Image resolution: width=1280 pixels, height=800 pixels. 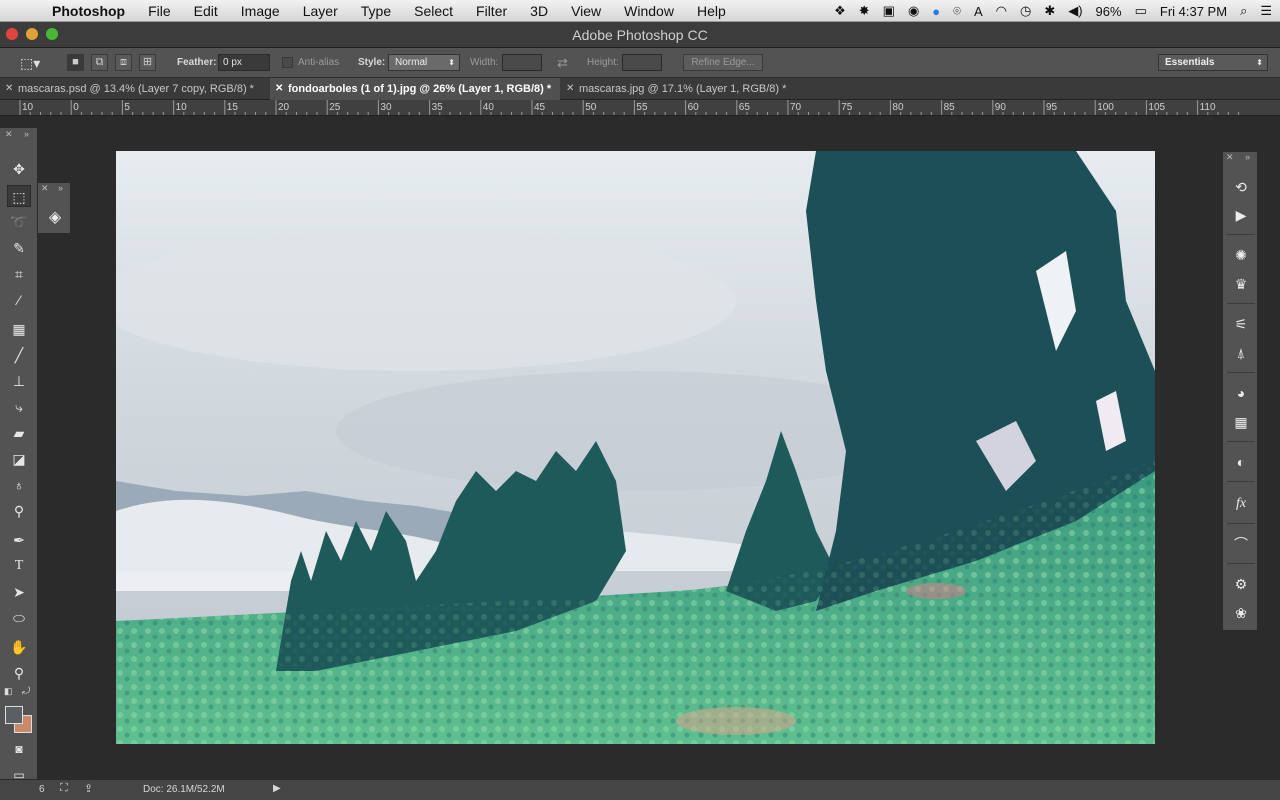 What do you see at coordinates (1241, 324) in the screenshot?
I see `tool-presets-panel-icon: ⚟` at bounding box center [1241, 324].